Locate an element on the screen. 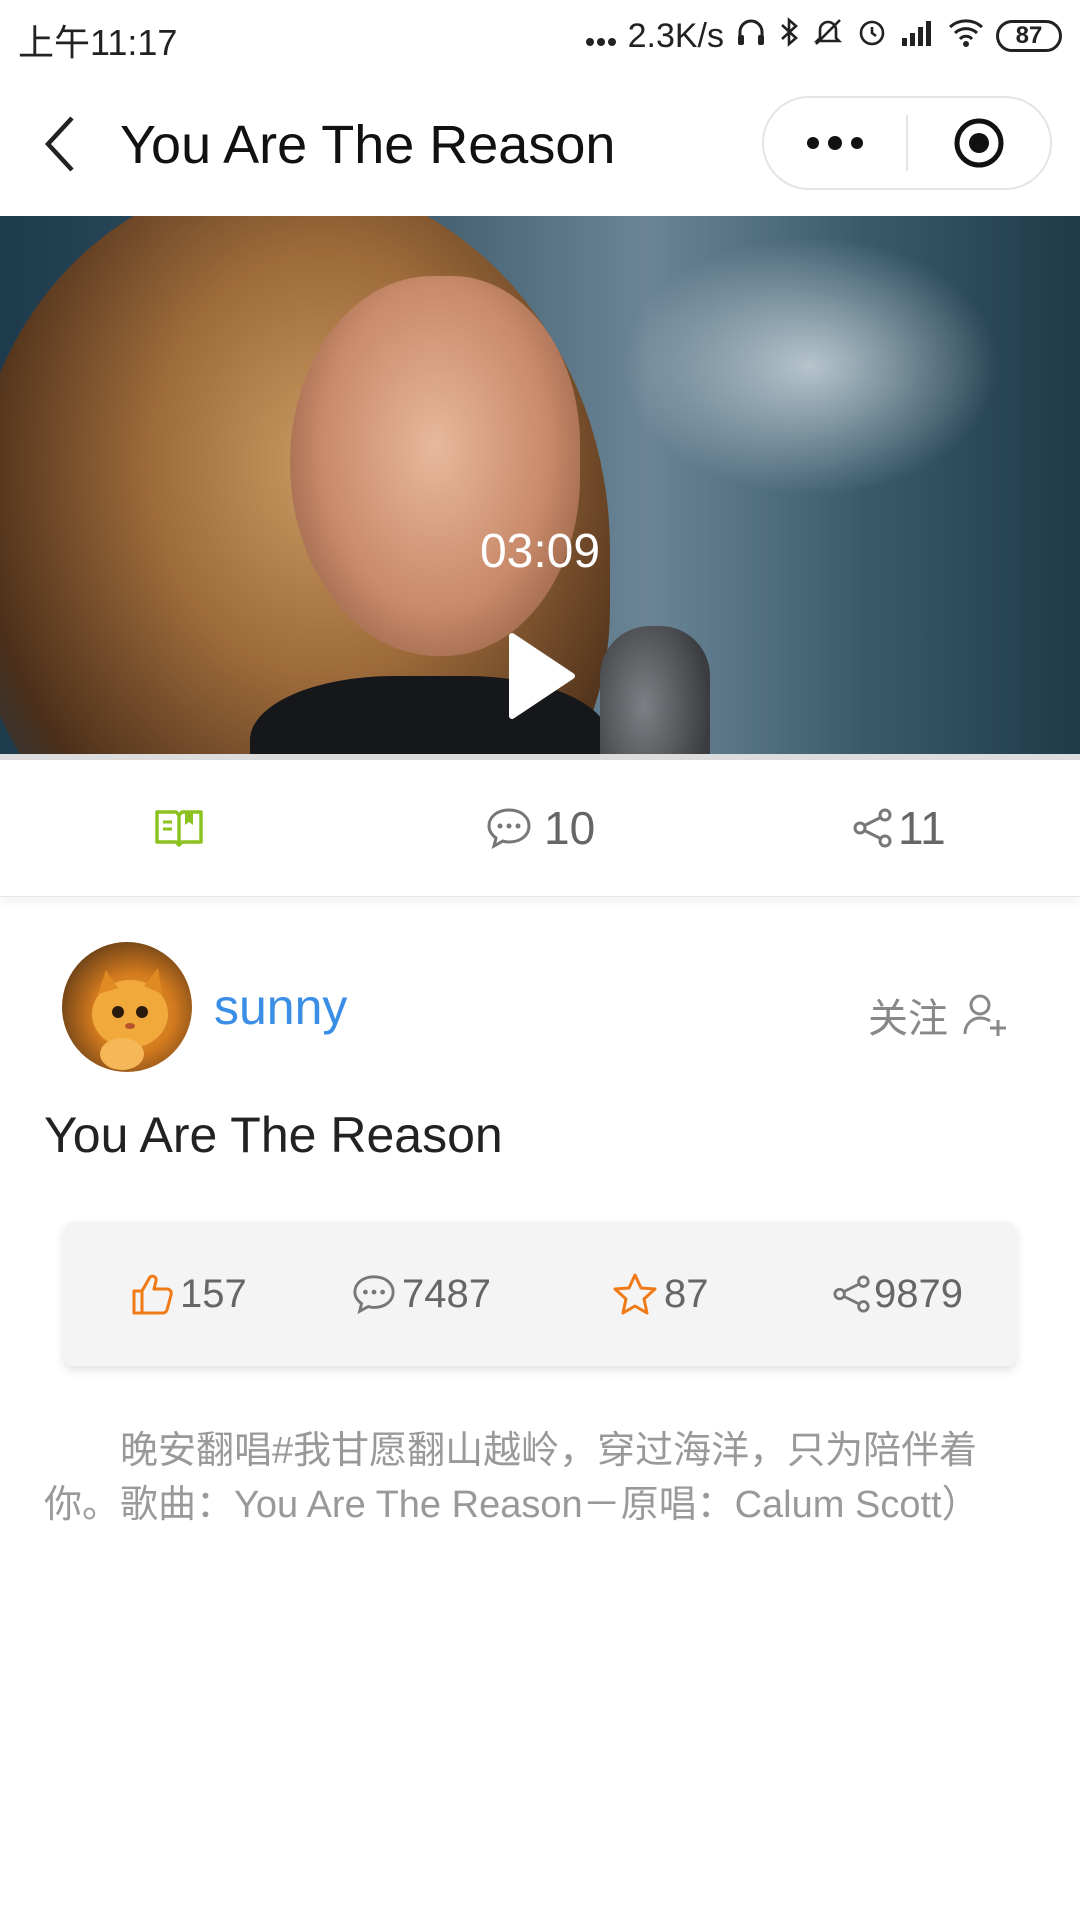 The image size is (1080, 1920). post-title: You Are The Reason is located at coordinates (273, 1135).